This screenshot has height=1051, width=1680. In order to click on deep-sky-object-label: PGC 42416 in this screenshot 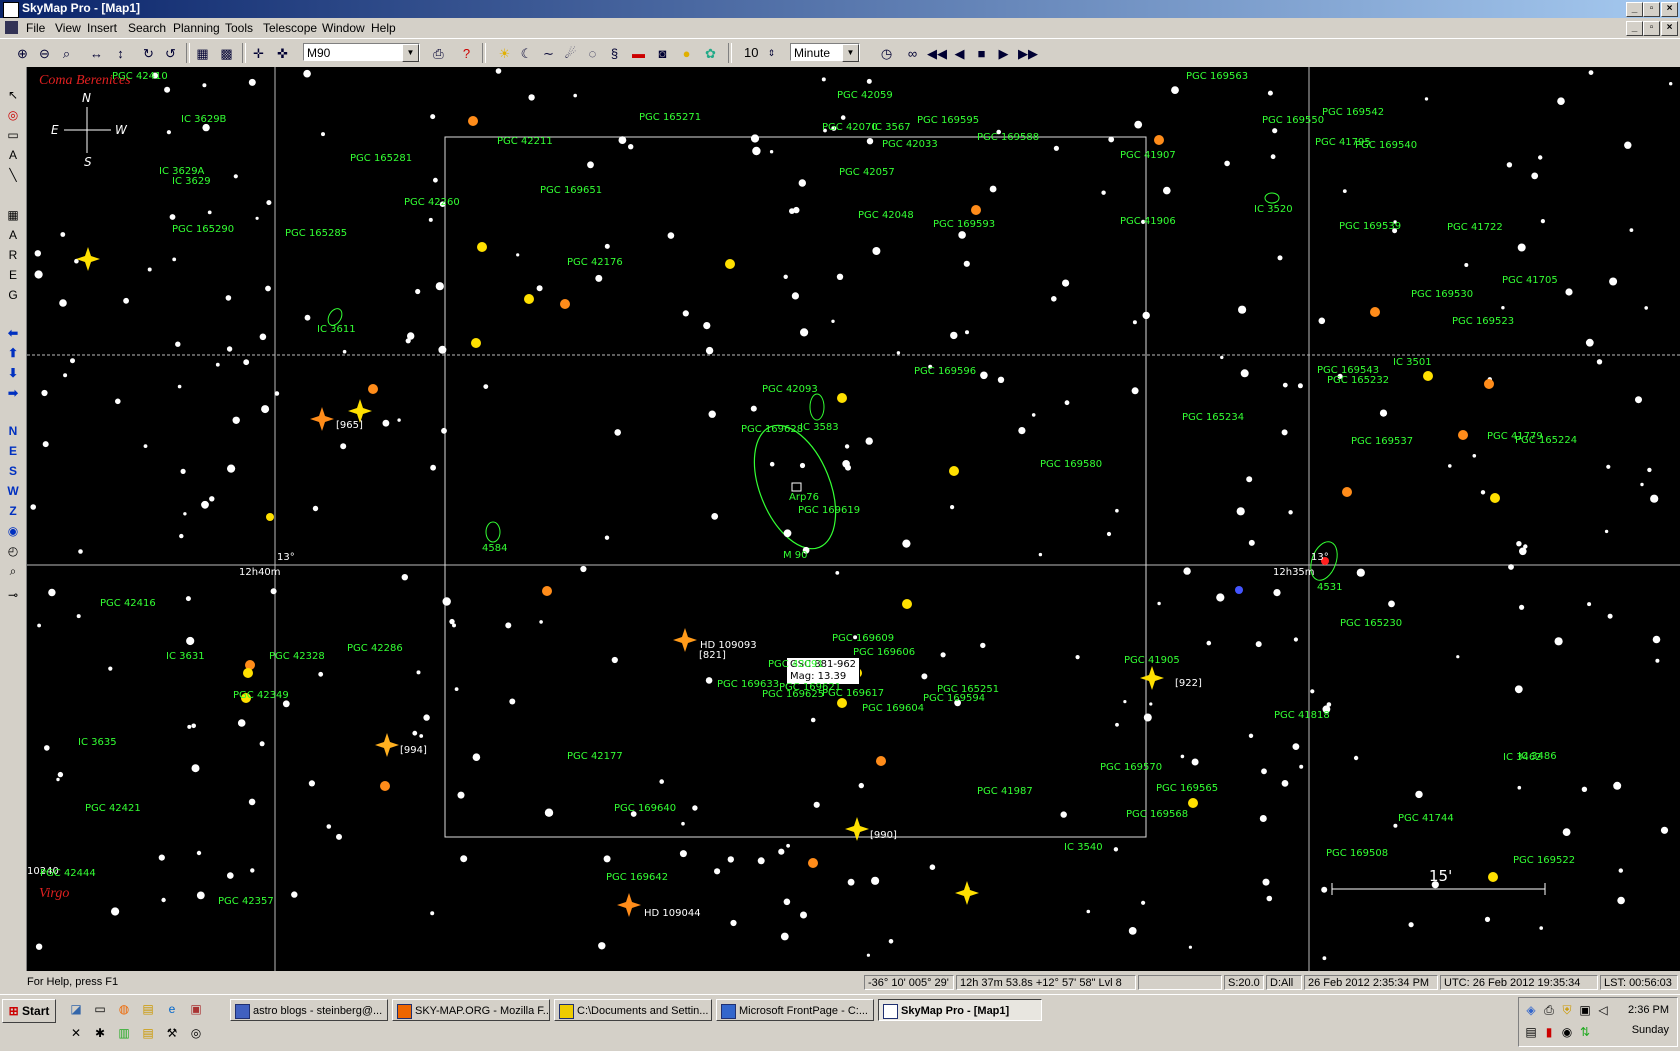, I will do `click(128, 603)`.